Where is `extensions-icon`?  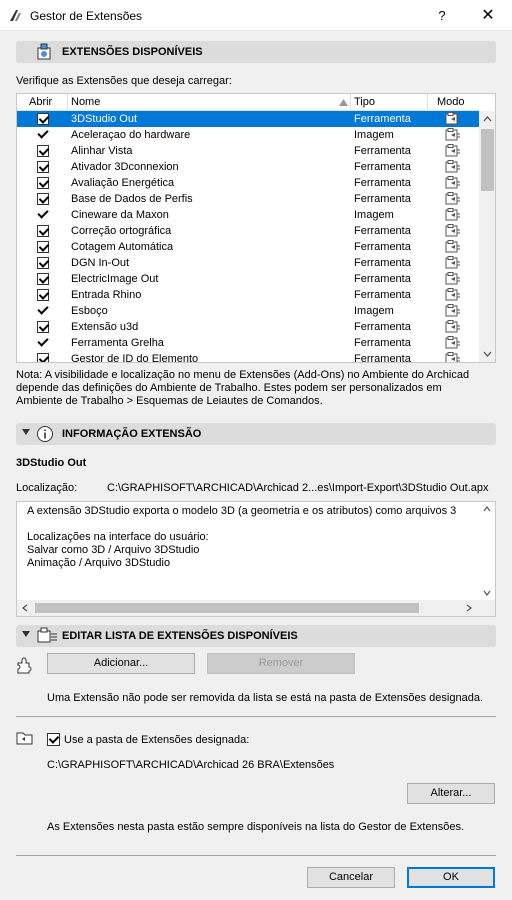
extensions-icon is located at coordinates (44, 51).